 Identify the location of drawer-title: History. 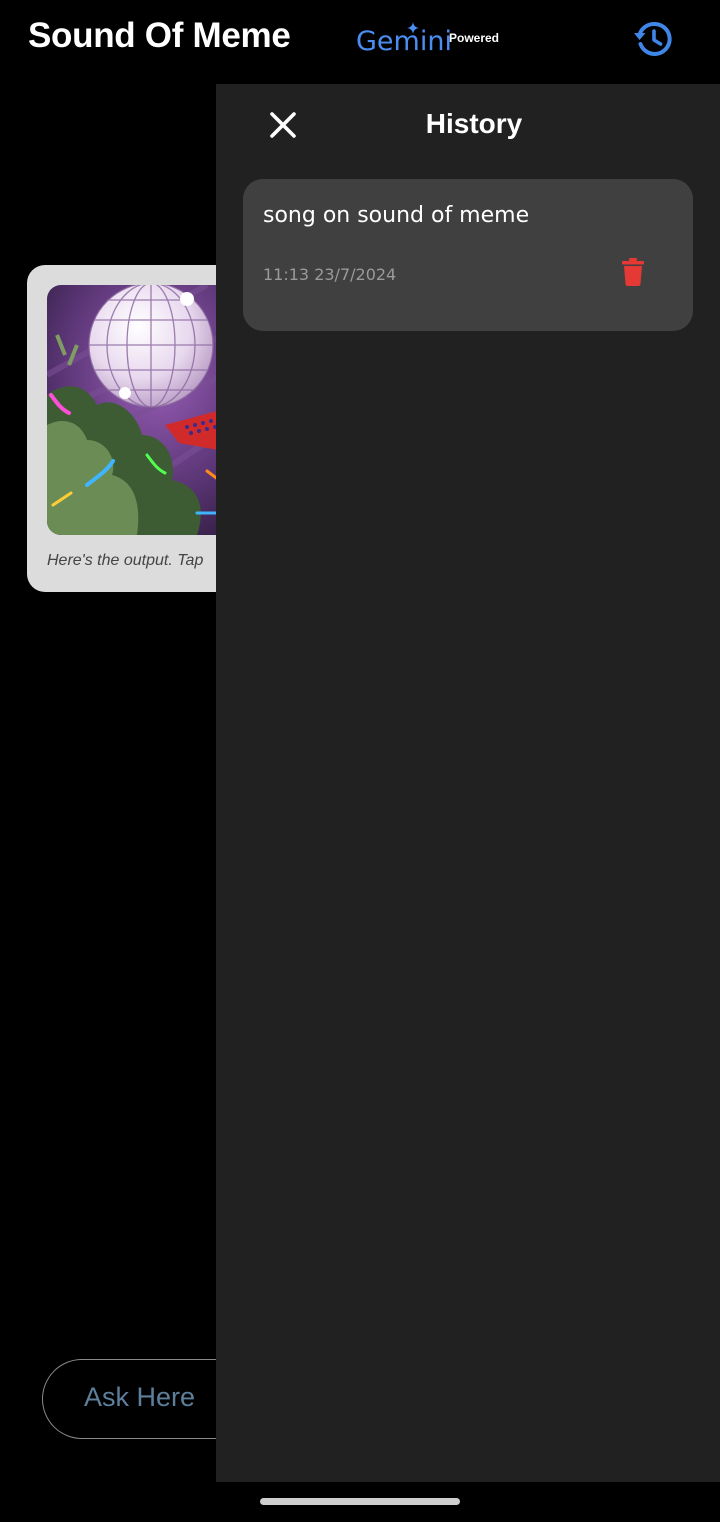
(474, 123).